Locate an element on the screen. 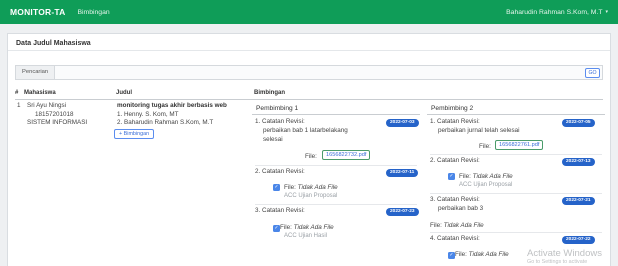 This screenshot has width=618, height=266. p1-rev1-text-1: perbaikan bab 1 latarbelakang is located at coordinates (305, 130).